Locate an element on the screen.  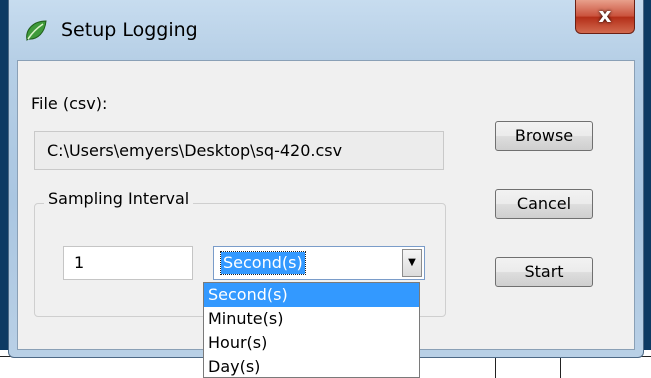
chevron-down-icon: ▼ is located at coordinates (412, 262).